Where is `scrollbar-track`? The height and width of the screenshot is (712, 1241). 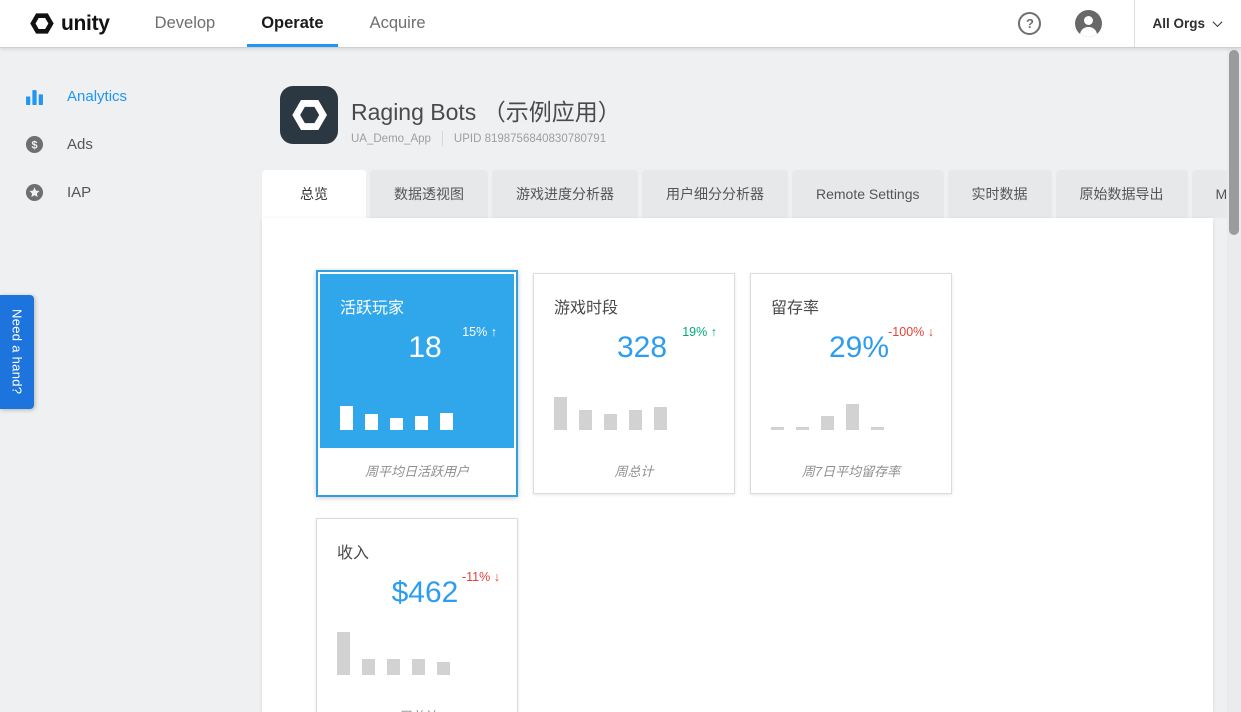 scrollbar-track is located at coordinates (1234, 380).